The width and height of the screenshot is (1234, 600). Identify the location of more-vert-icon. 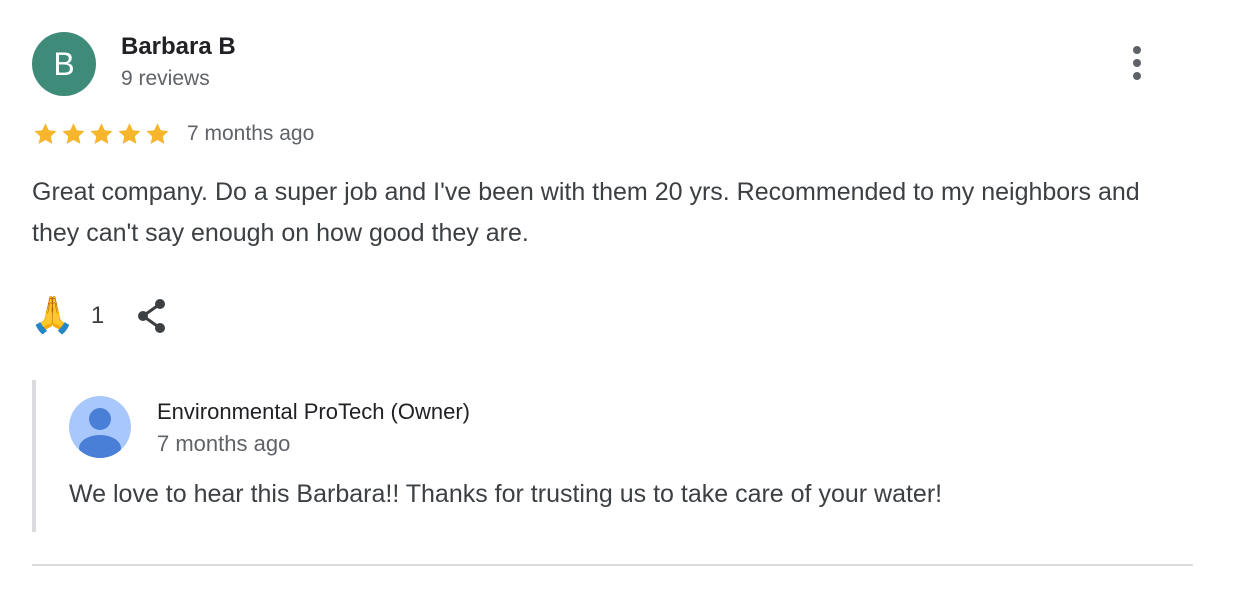
(1137, 63).